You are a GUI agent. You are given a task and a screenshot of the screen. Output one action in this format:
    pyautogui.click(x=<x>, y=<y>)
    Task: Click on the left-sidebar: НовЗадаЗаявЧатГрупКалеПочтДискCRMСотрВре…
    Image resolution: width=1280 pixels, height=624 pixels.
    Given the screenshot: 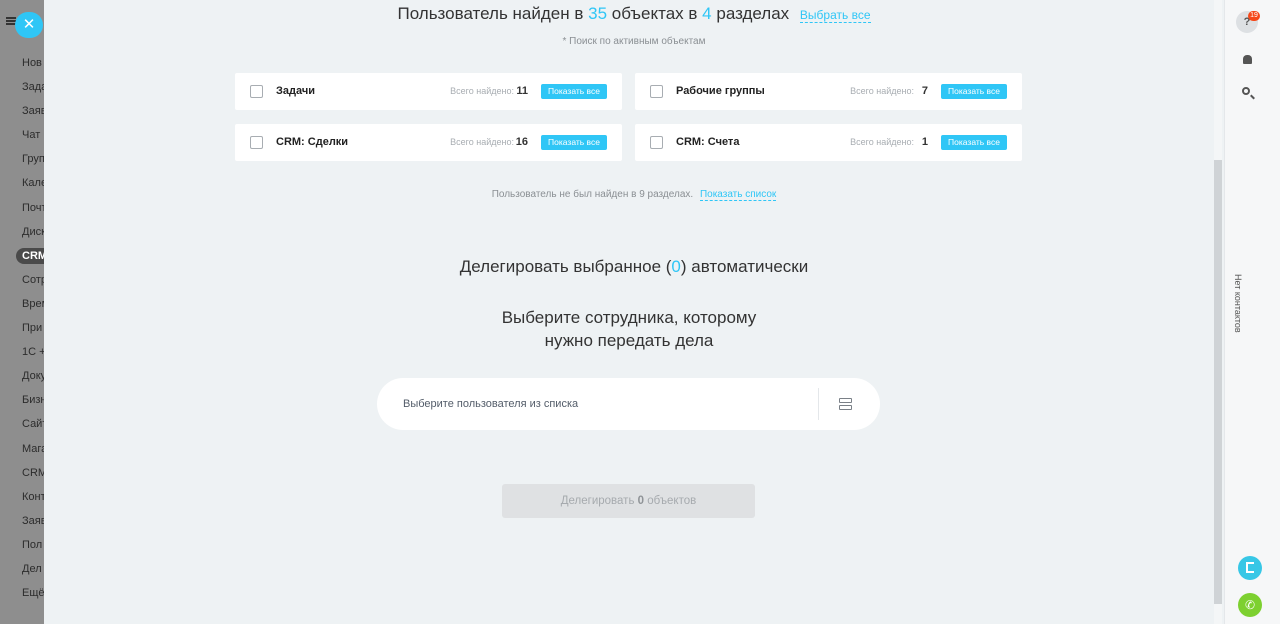 What is the action you would take?
    pyautogui.click(x=22, y=312)
    